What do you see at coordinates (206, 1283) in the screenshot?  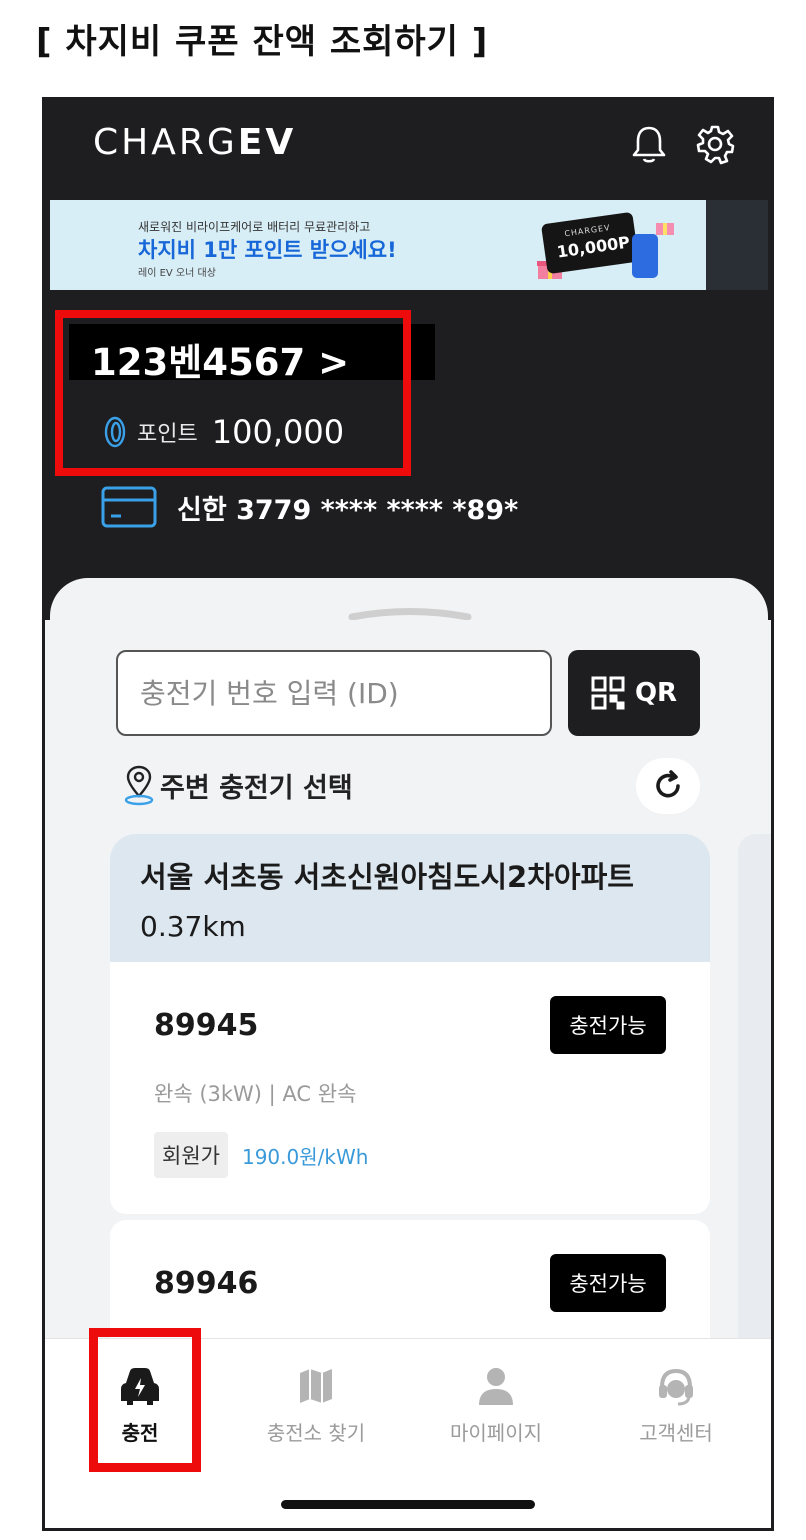 I see `charger-id: 89946` at bounding box center [206, 1283].